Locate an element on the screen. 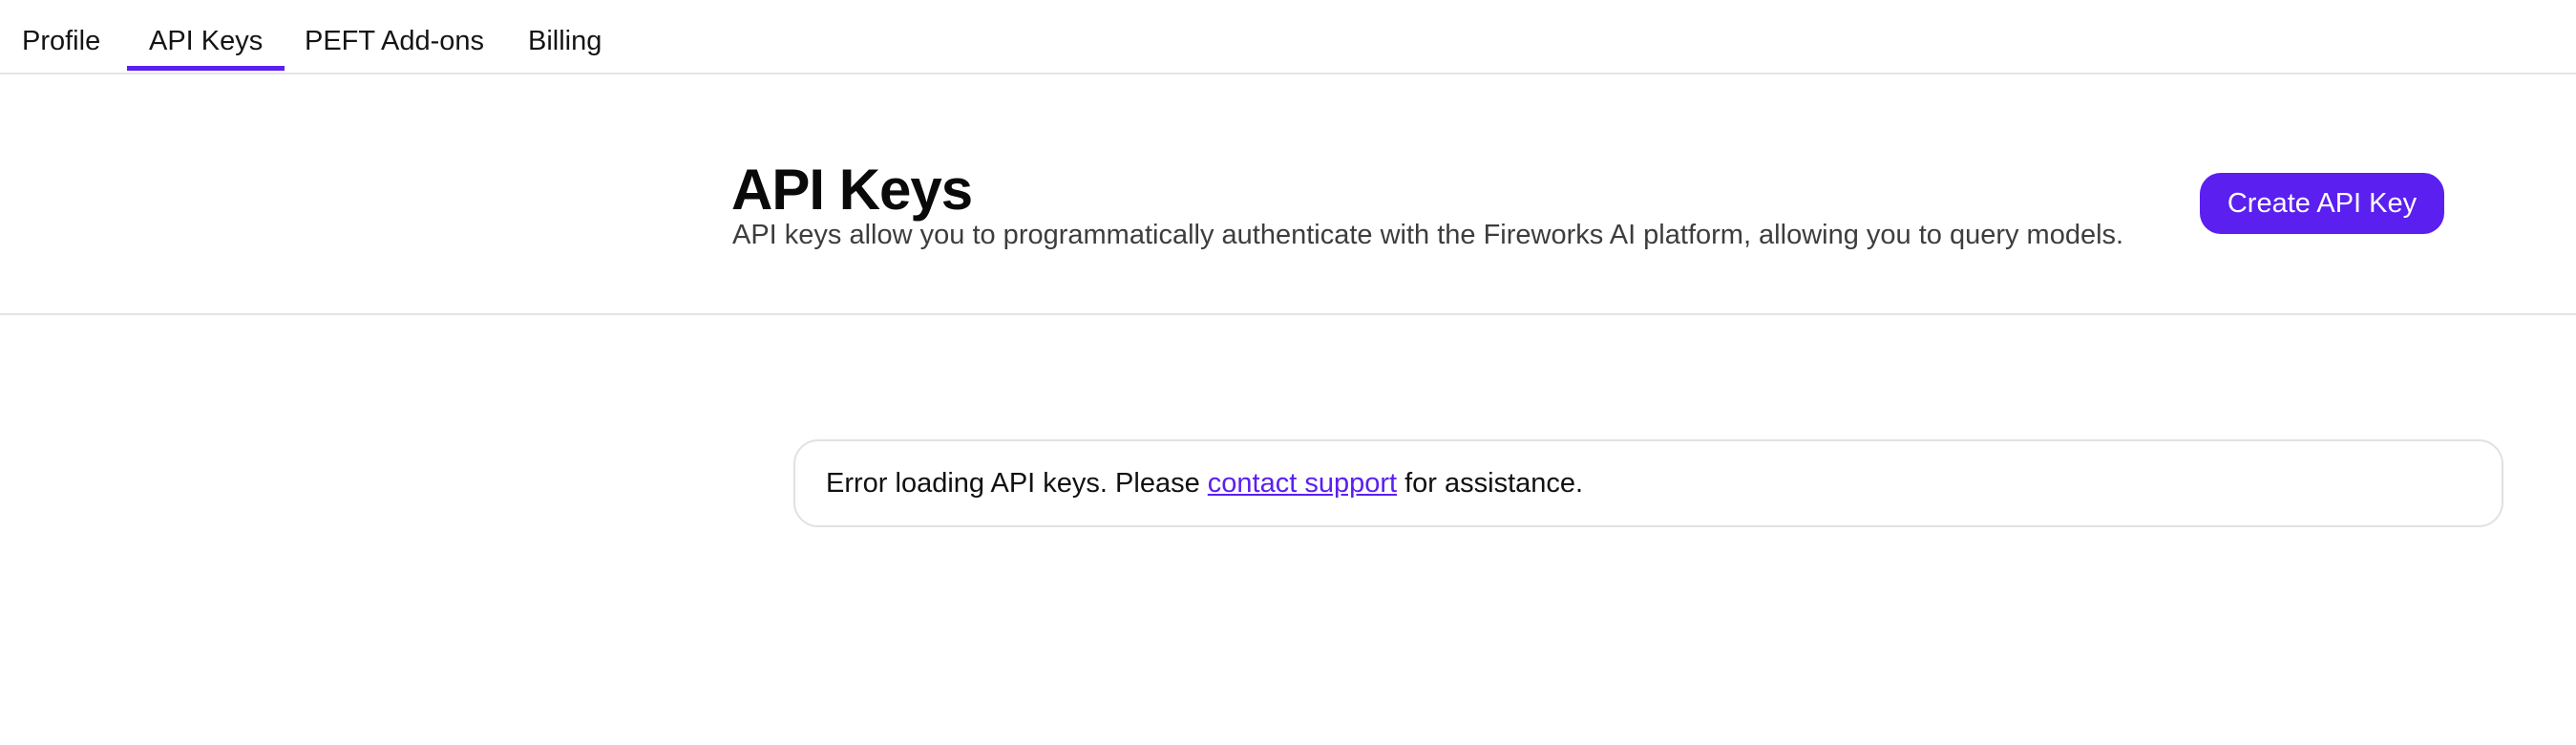 The image size is (2576, 745). contact-support-link: contact support is located at coordinates (1302, 484).